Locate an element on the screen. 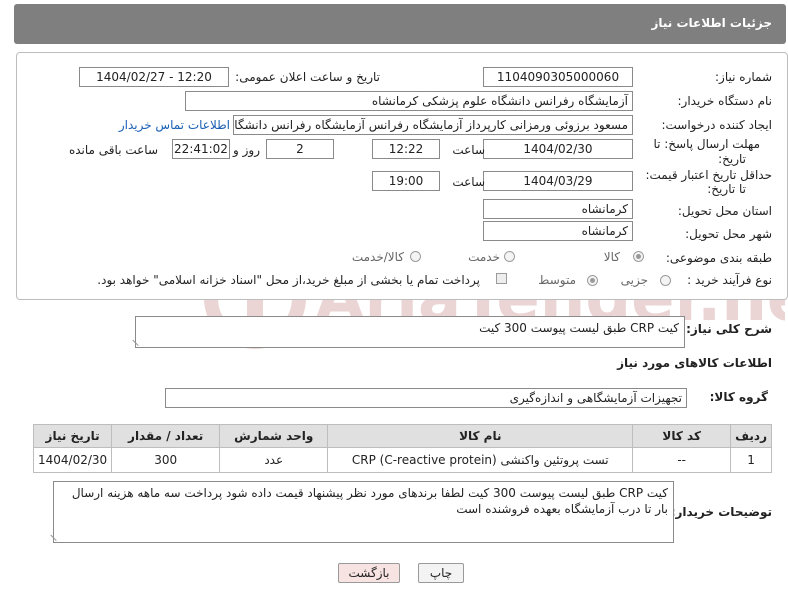  delivery-province-field: کرمانشاه is located at coordinates (558, 209).